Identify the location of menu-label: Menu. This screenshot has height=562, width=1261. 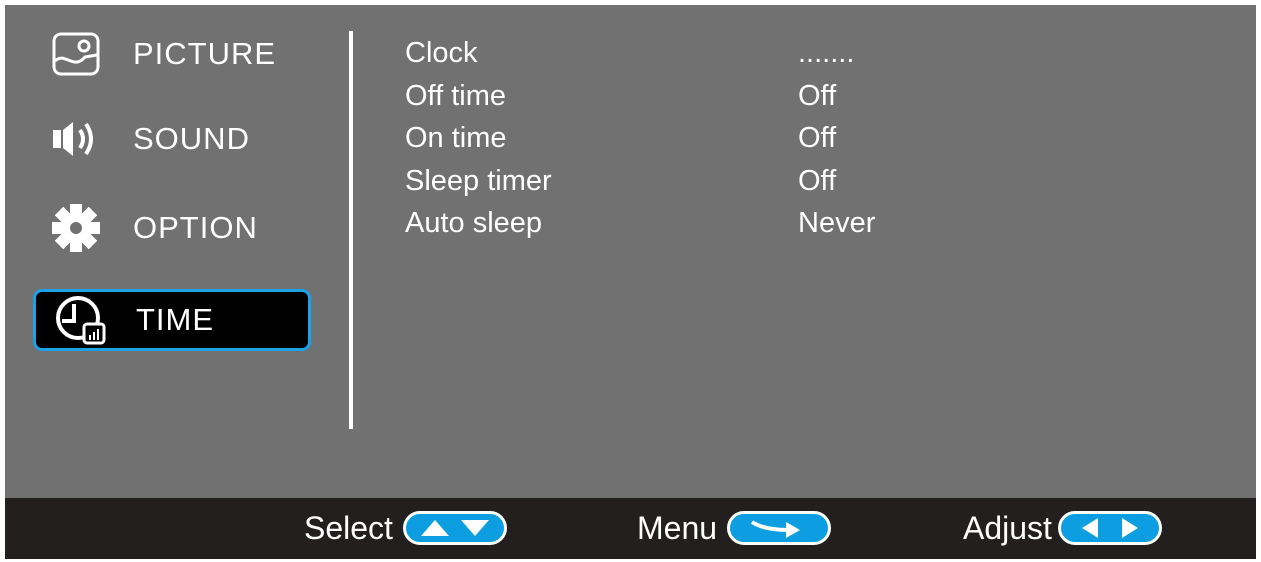
(677, 527).